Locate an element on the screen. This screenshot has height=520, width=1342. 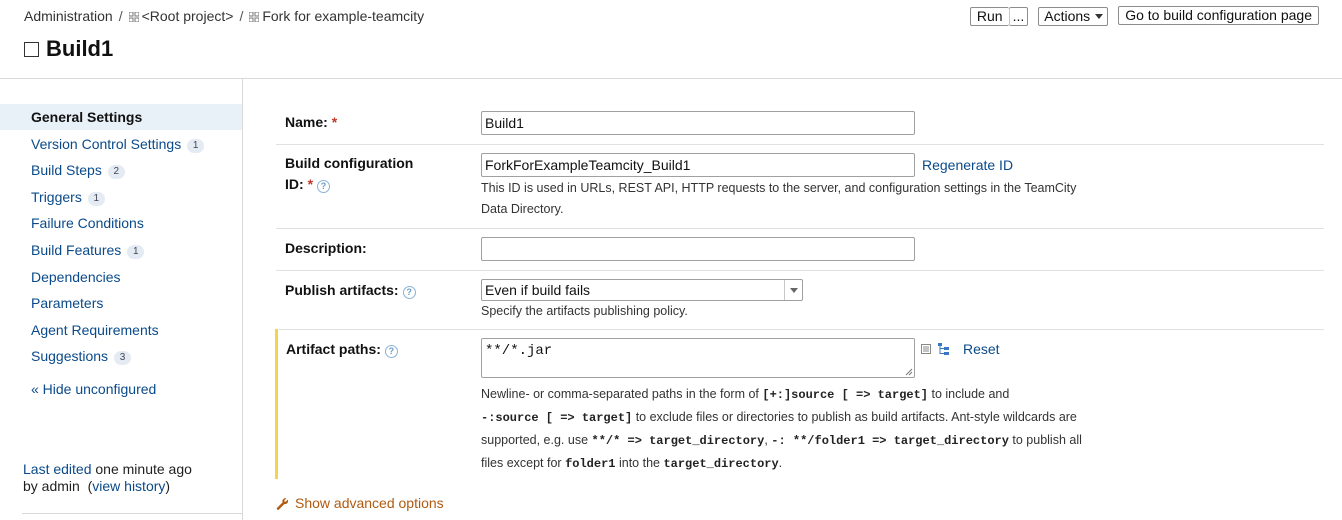
description-input is located at coordinates (698, 249).